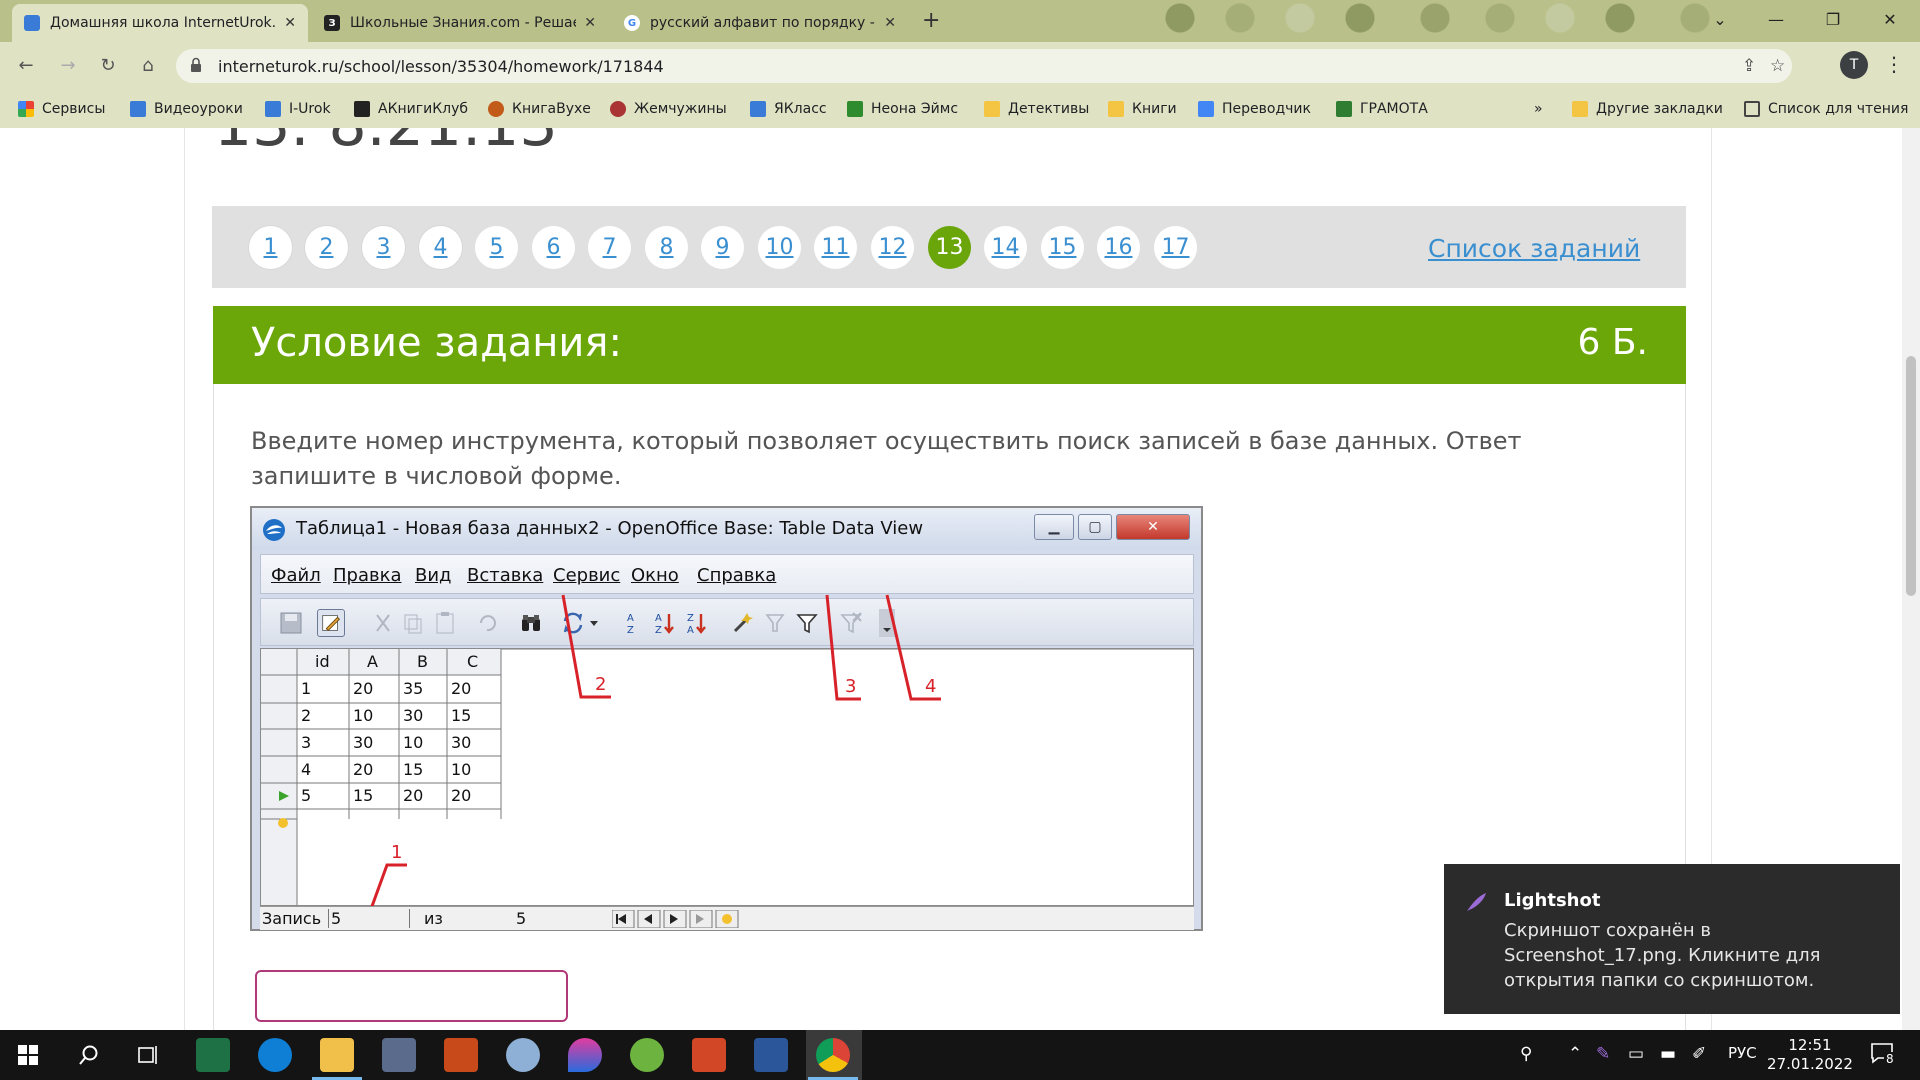 The width and height of the screenshot is (1920, 1080). What do you see at coordinates (411, 996) in the screenshot?
I see `answer-input` at bounding box center [411, 996].